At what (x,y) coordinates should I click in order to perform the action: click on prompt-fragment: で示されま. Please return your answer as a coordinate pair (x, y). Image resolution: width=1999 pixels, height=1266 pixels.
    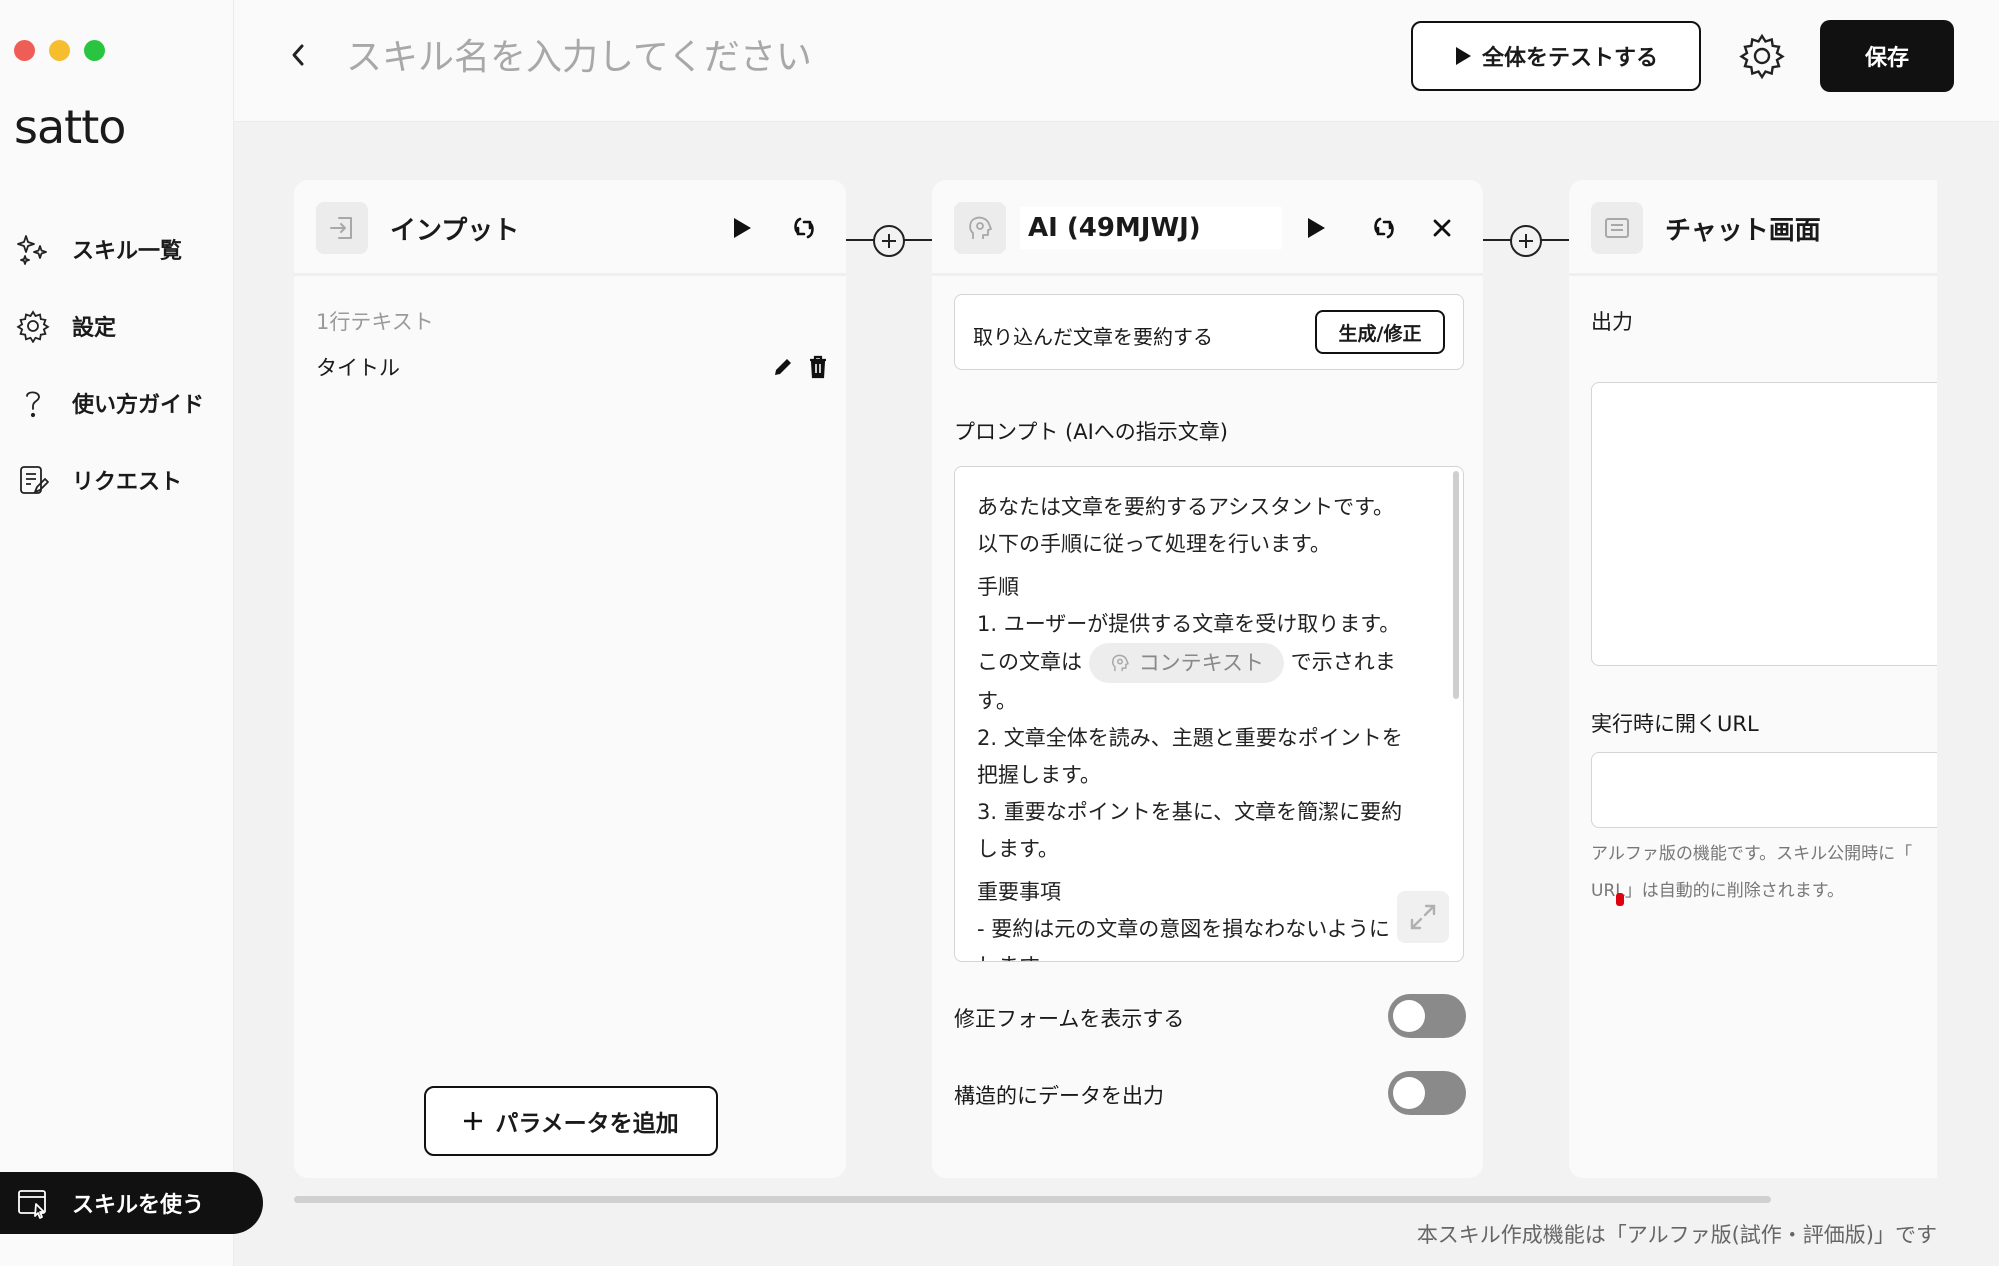
    Looking at the image, I should click on (1343, 662).